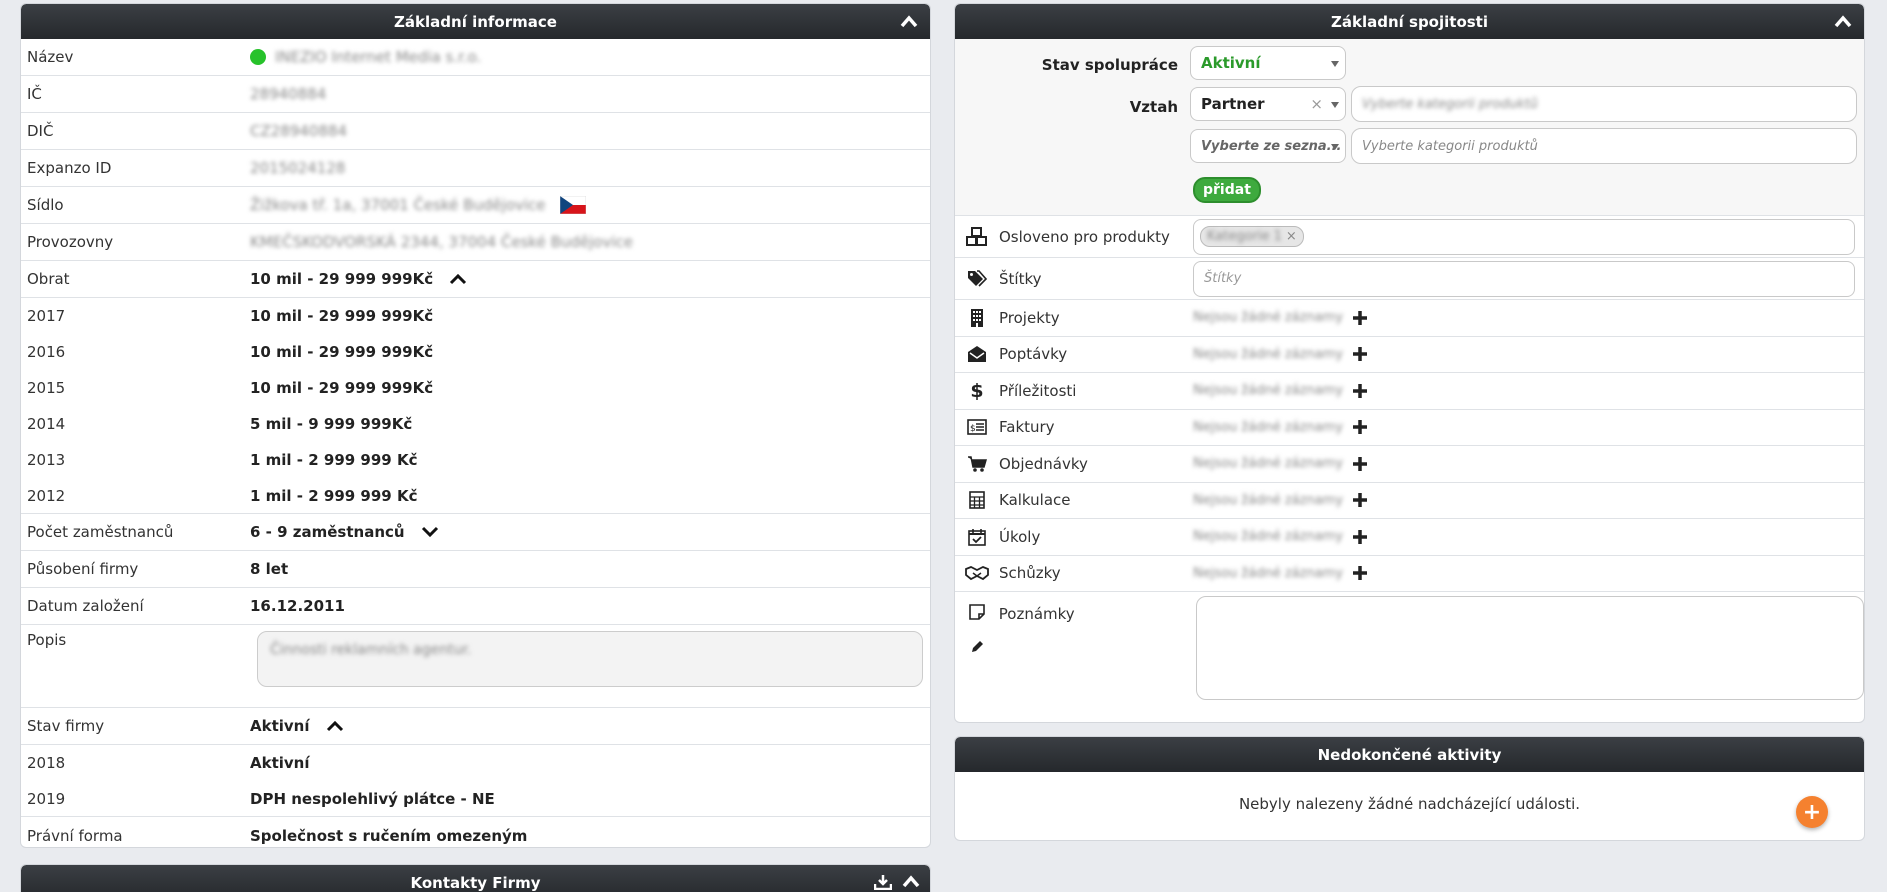 The height and width of the screenshot is (892, 1887). What do you see at coordinates (475, 168) in the screenshot?
I see `info-row-expanzo-id: Expanzo ID 2015024128` at bounding box center [475, 168].